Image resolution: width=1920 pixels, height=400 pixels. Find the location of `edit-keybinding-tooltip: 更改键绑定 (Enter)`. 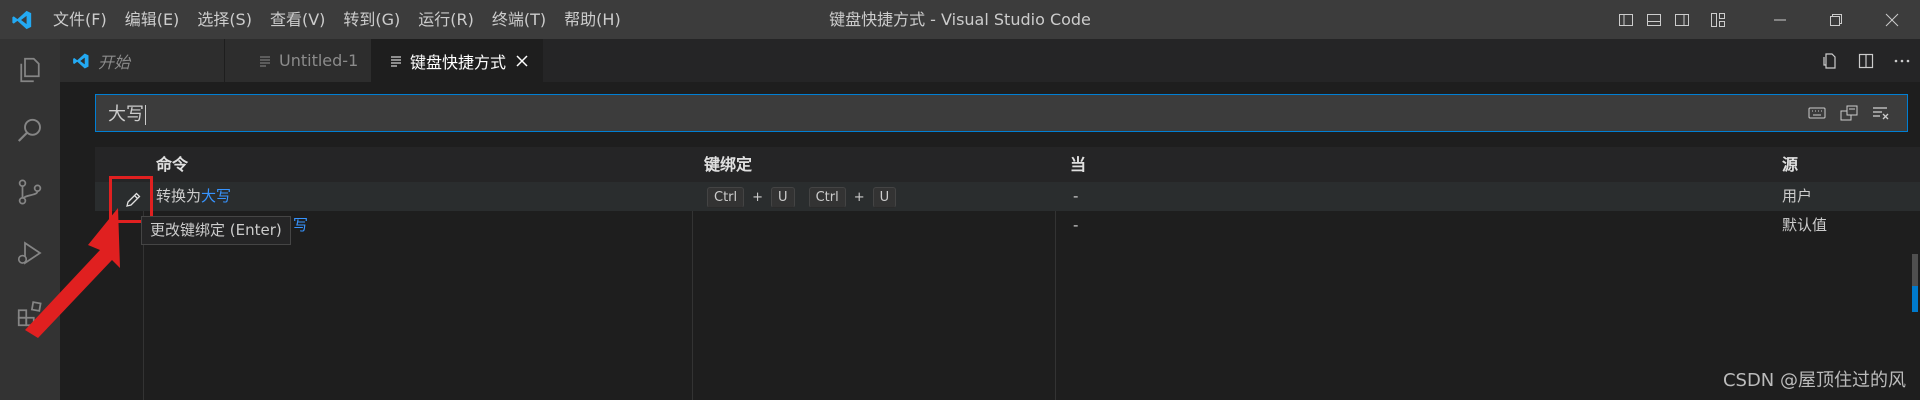

edit-keybinding-tooltip: 更改键绑定 (Enter) is located at coordinates (216, 230).